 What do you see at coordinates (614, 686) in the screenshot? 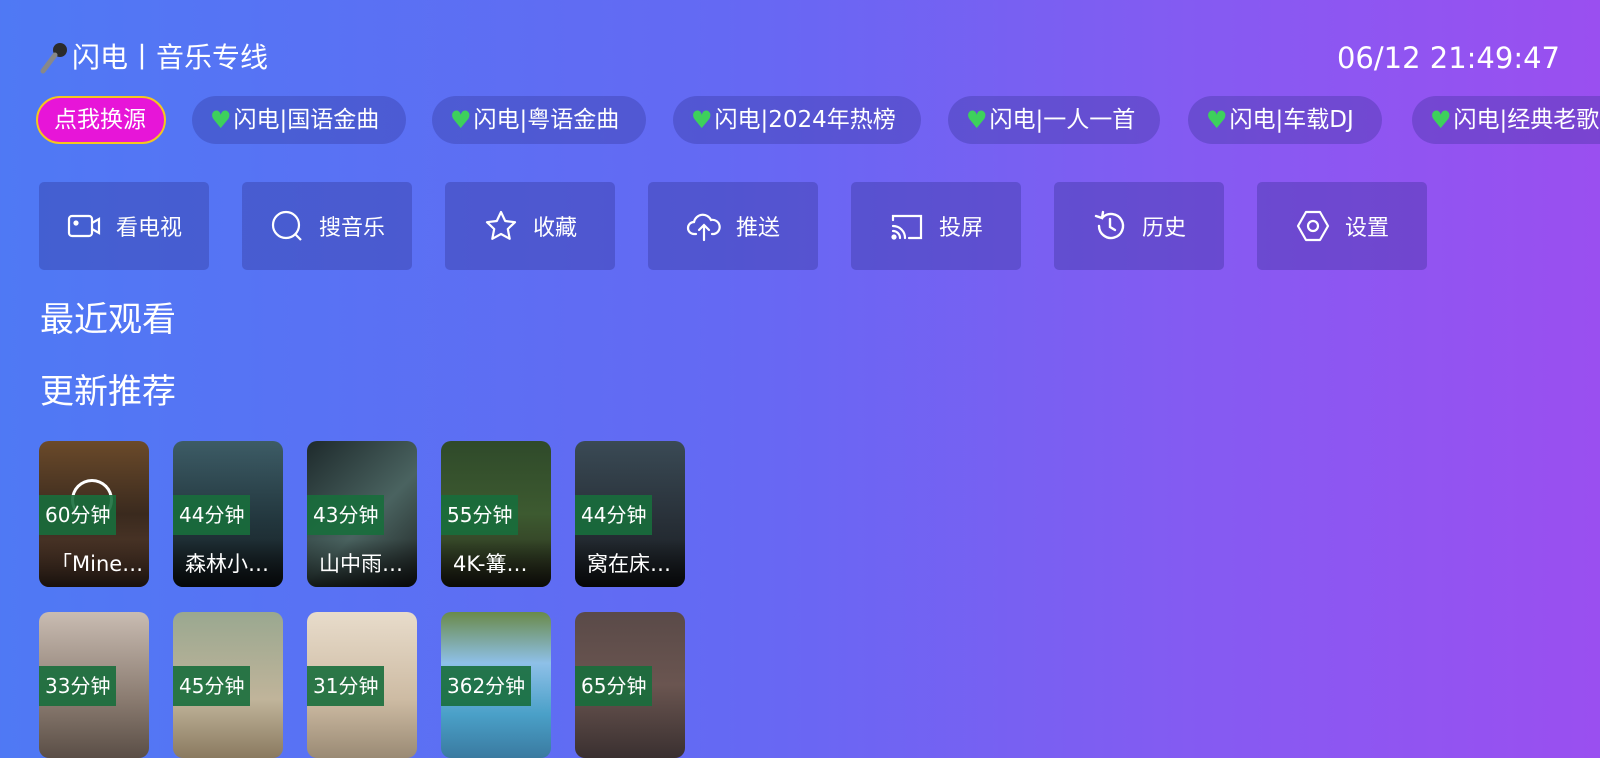
I see `duration-badge: 65分钟` at bounding box center [614, 686].